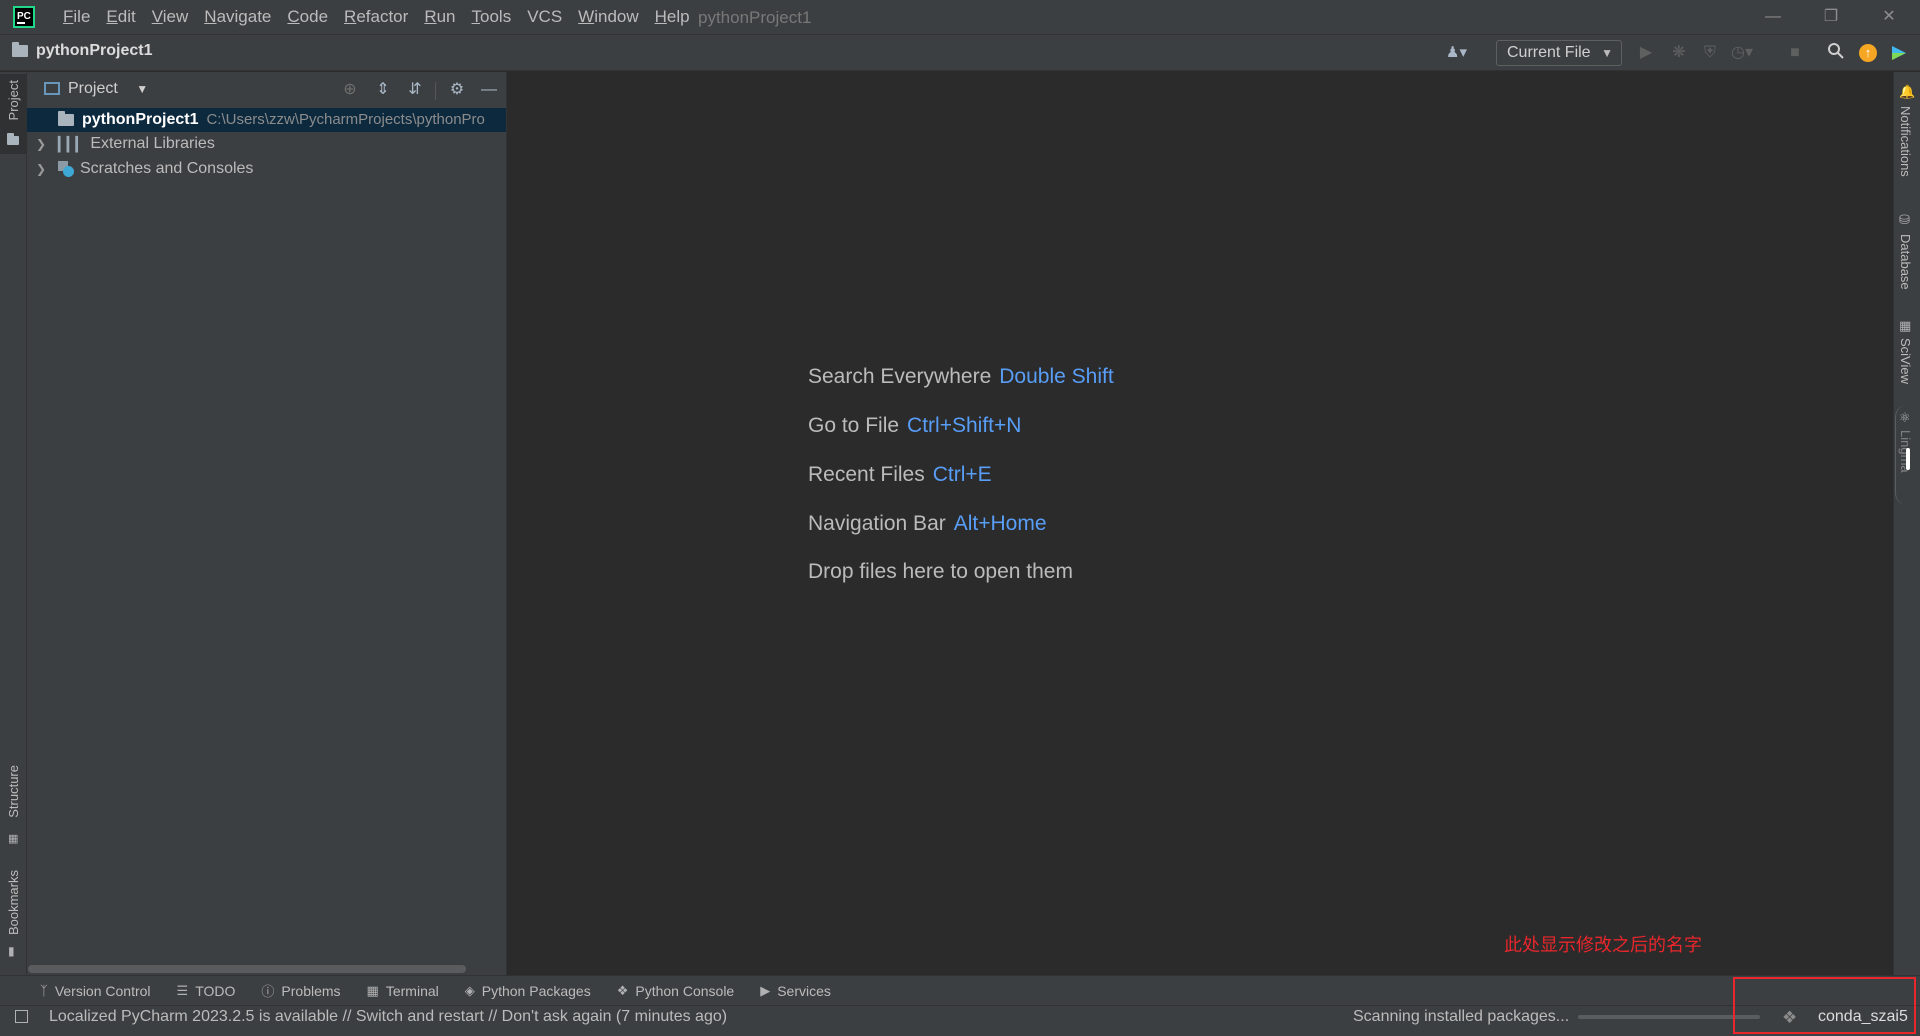  What do you see at coordinates (1906, 523) in the screenshot?
I see `right-tool-stripe` at bounding box center [1906, 523].